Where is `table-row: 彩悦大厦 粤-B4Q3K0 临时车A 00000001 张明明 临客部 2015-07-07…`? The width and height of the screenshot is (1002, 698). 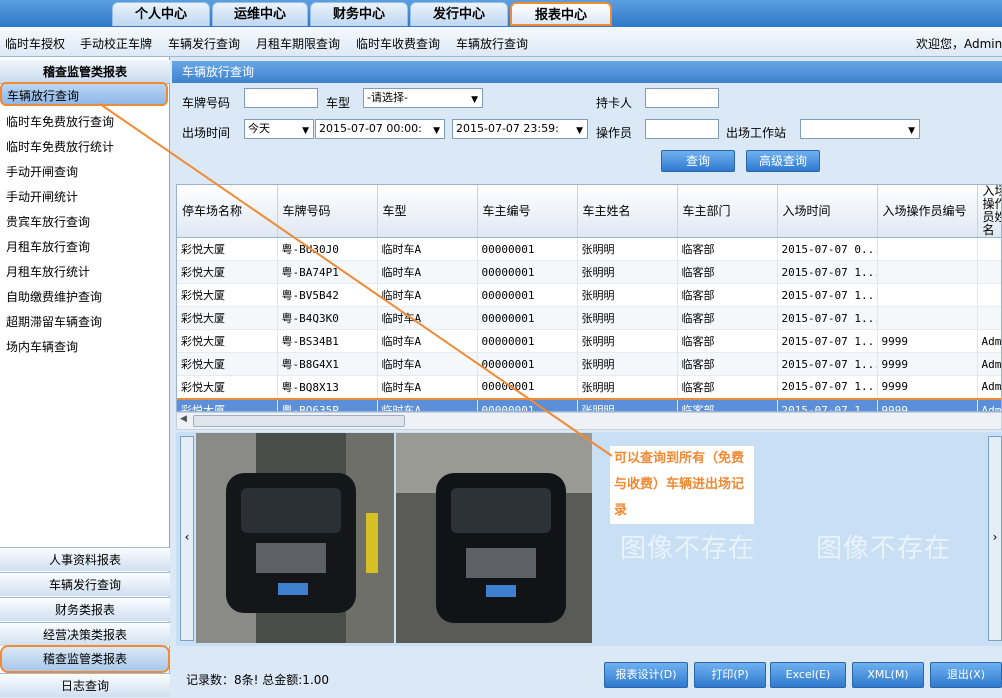
table-row: 彩悦大厦 粤-B4Q3K0 临时车A 00000001 张明明 临客部 2015-07-07… is located at coordinates (589, 318).